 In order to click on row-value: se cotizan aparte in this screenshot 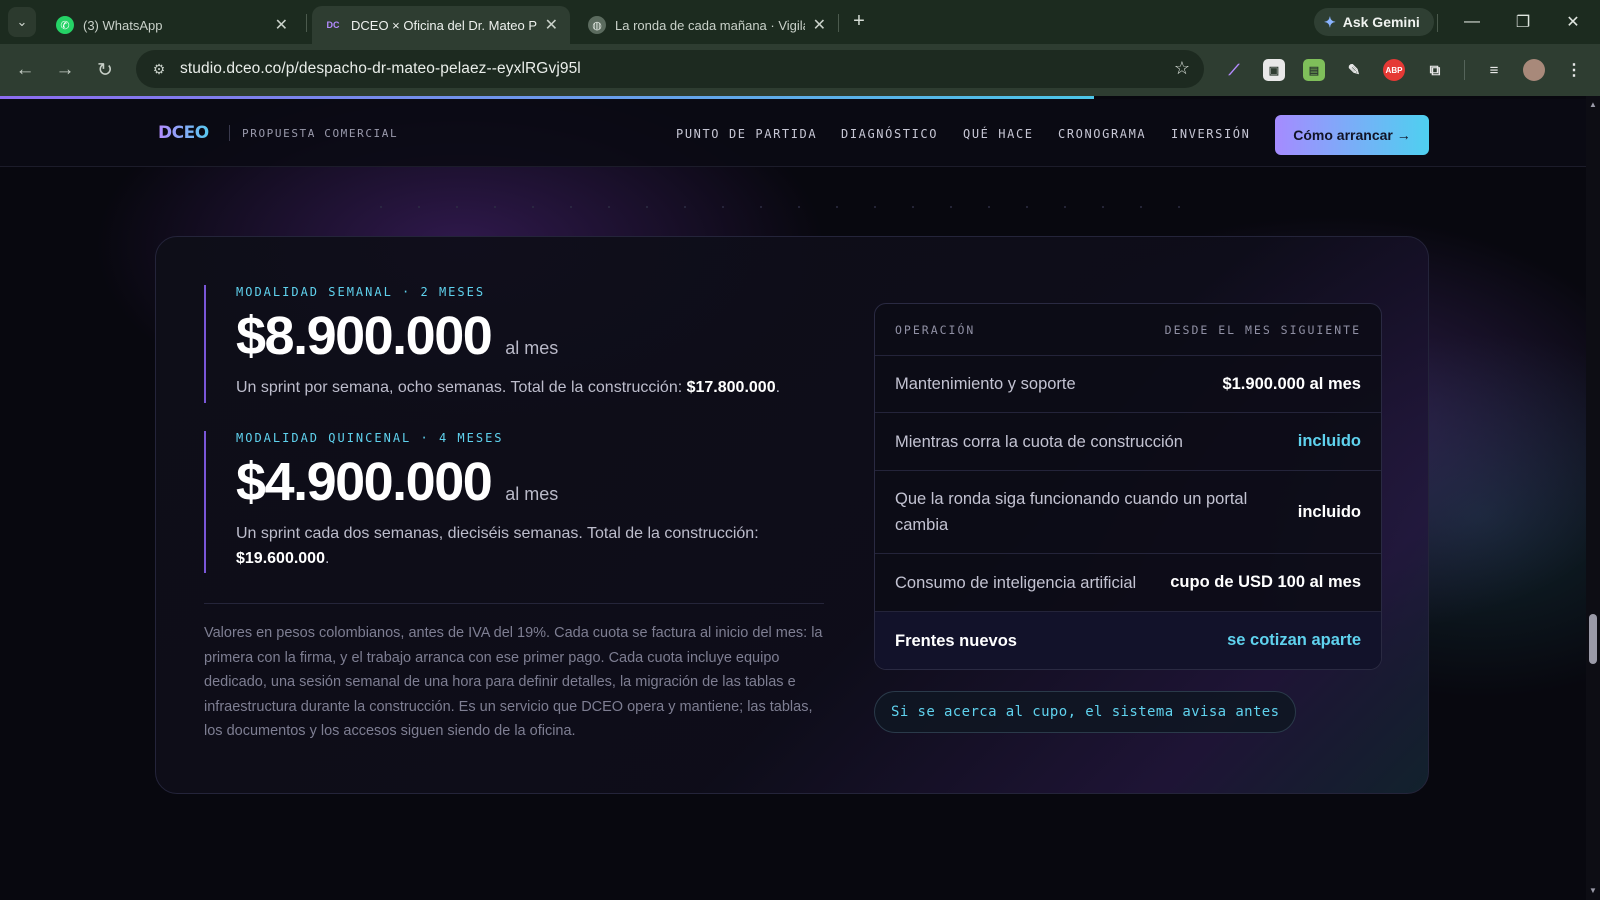, I will do `click(1294, 640)`.